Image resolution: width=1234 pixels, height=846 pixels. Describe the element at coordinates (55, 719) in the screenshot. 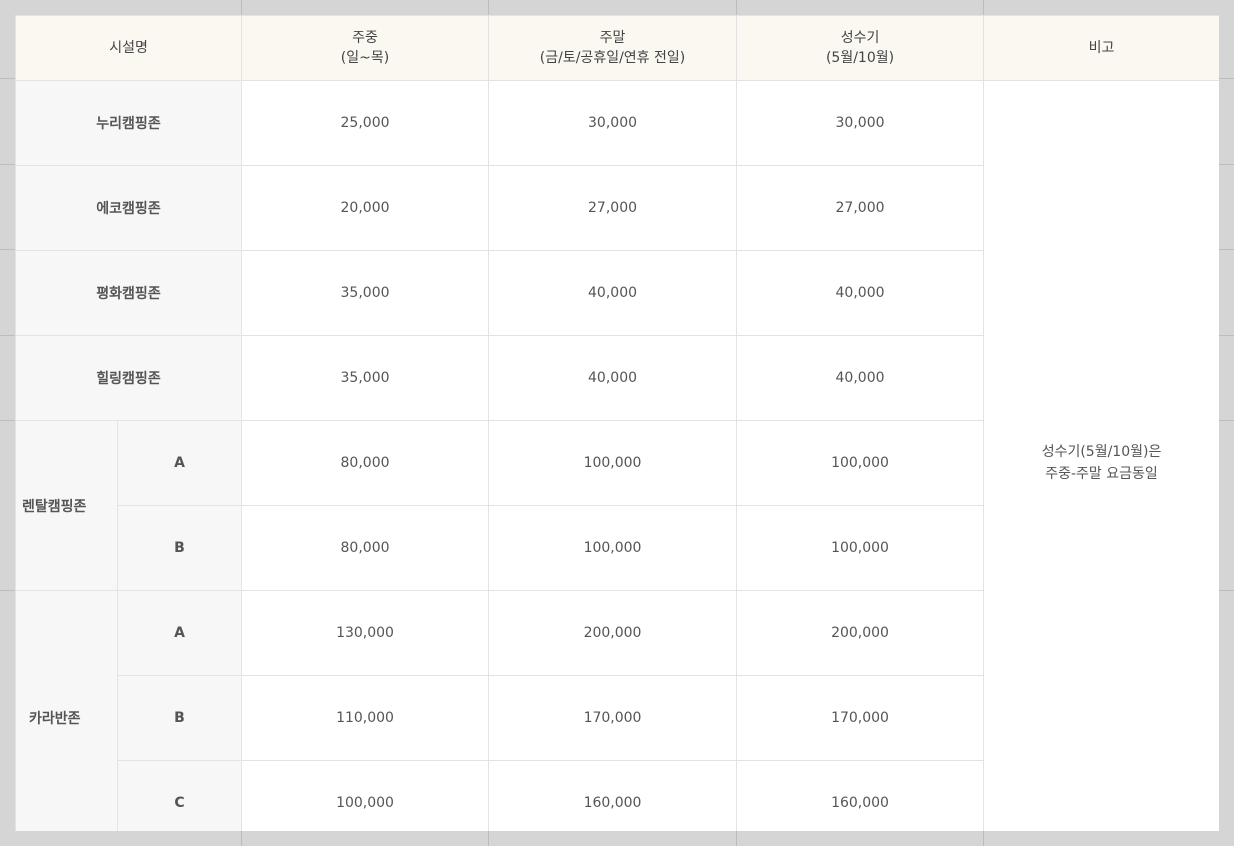

I see `facility-group-name: 카라반존` at that location.